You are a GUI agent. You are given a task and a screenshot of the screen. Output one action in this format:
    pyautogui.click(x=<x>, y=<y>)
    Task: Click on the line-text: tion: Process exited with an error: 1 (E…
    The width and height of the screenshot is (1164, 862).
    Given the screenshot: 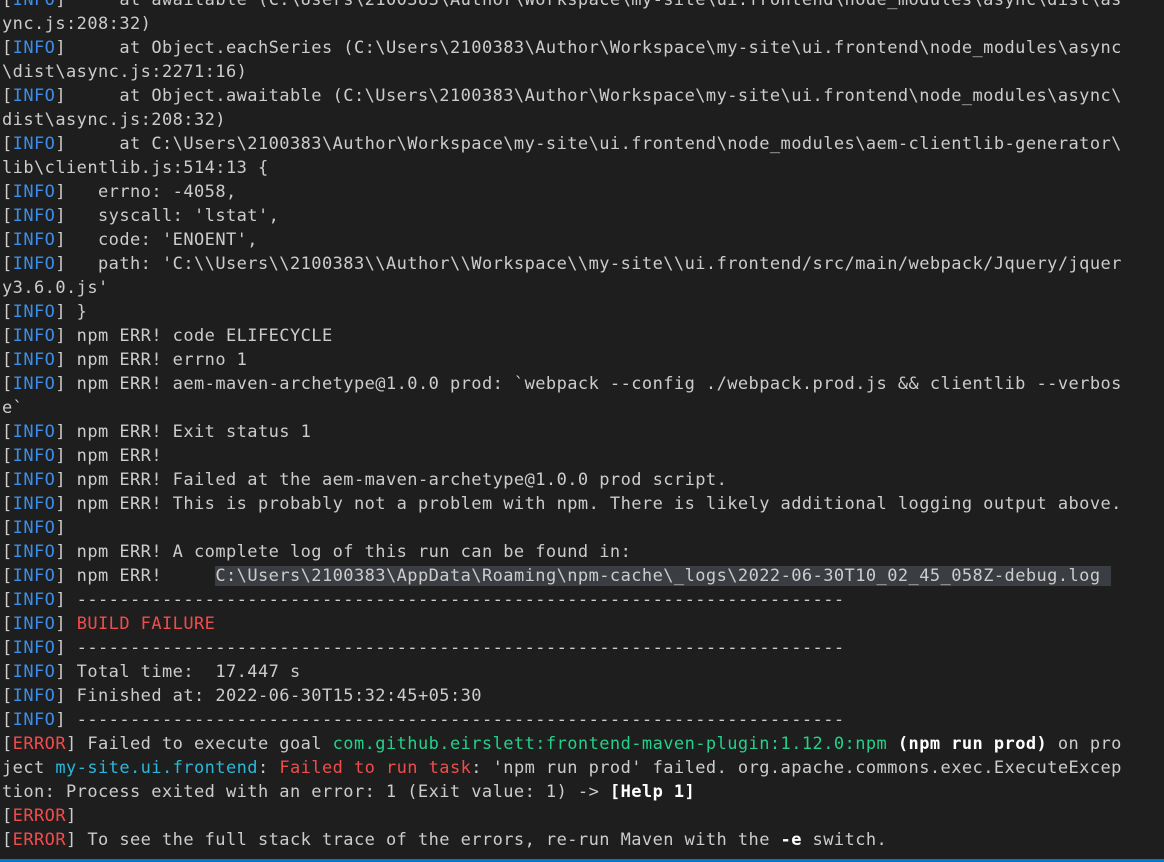 What is the action you would take?
    pyautogui.click(x=306, y=792)
    